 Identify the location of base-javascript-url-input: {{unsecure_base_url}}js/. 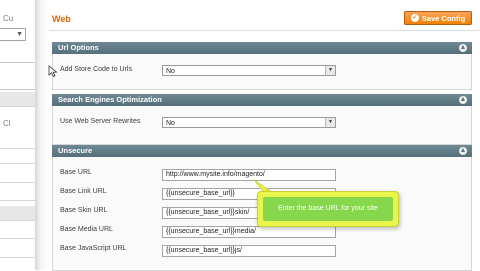
(249, 251).